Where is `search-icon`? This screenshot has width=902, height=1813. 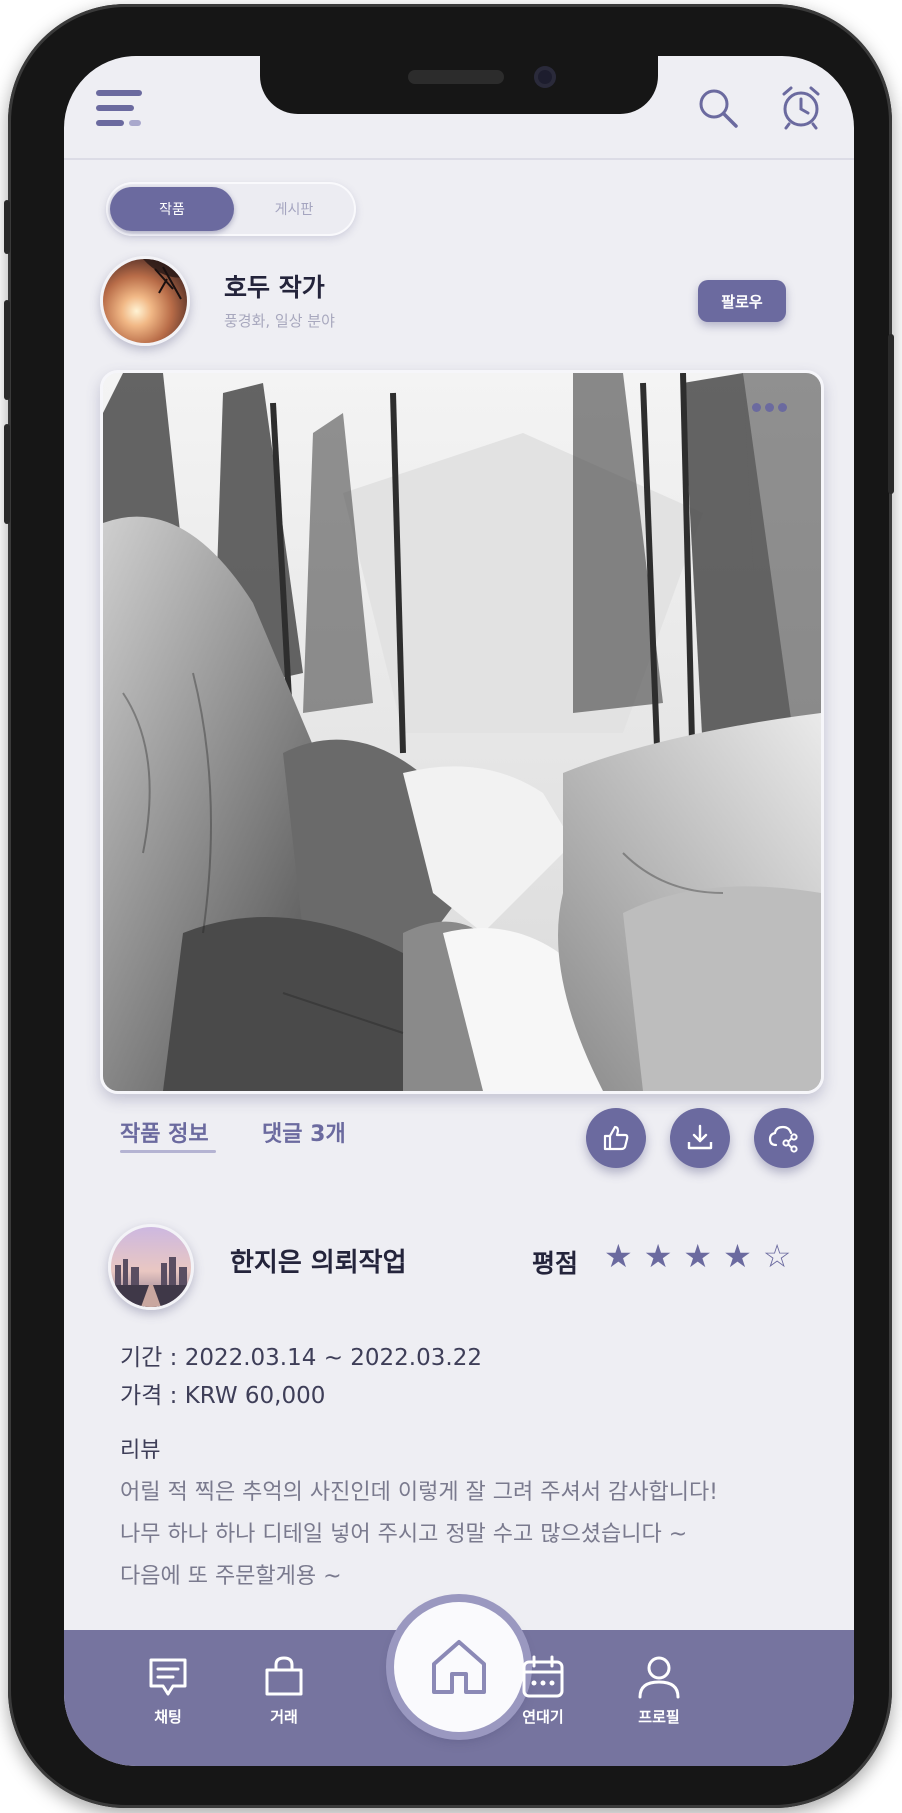 search-icon is located at coordinates (718, 108).